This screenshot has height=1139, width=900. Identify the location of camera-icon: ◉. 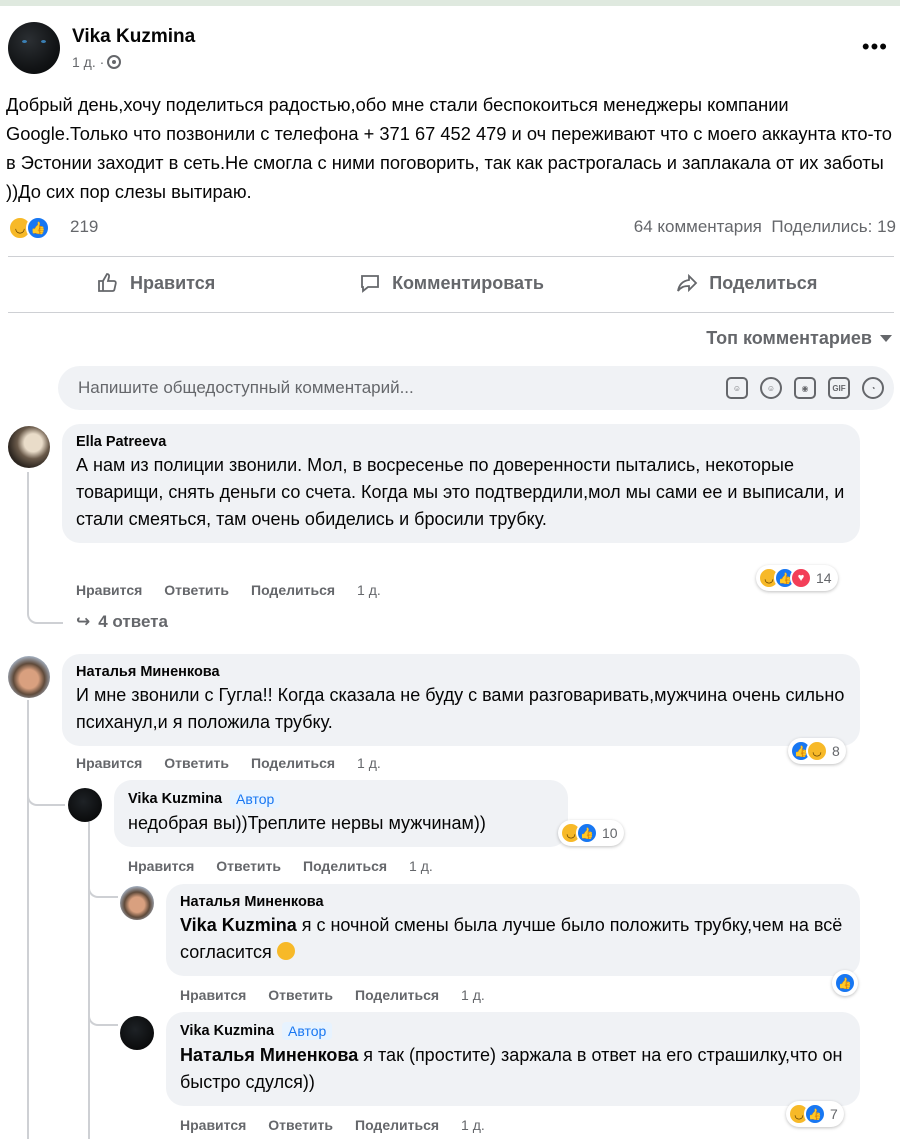
(805, 388).